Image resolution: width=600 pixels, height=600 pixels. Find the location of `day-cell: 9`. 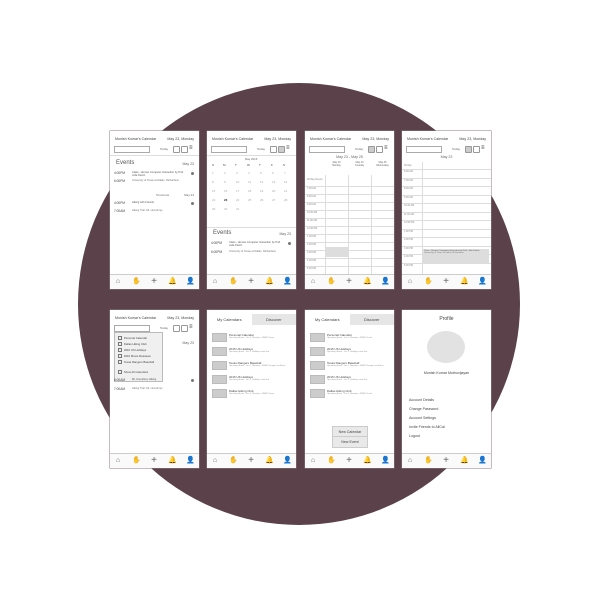

day-cell: 9 is located at coordinates (225, 182).